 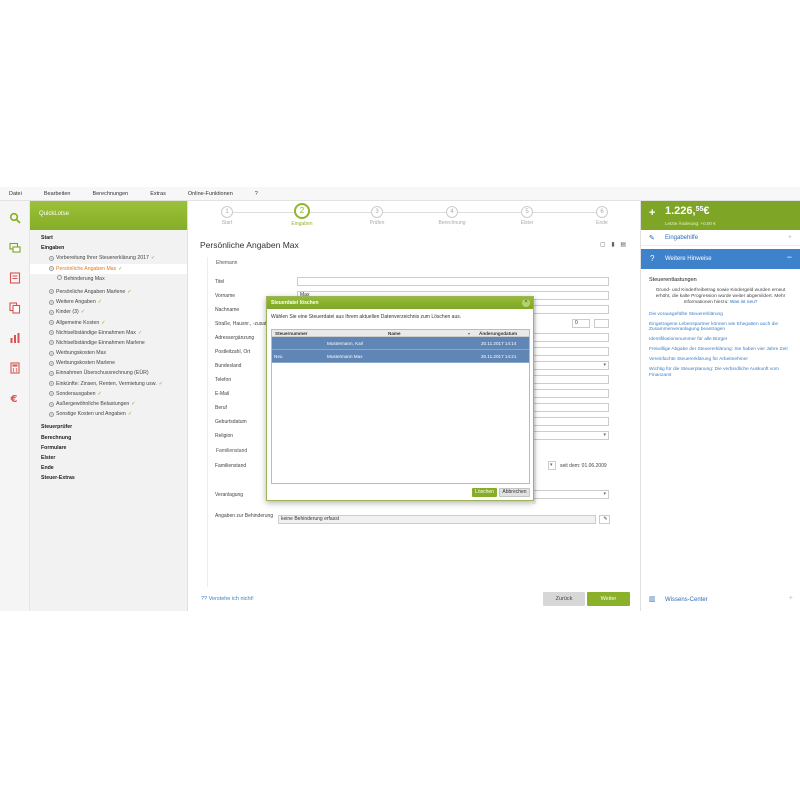 What do you see at coordinates (91, 291) in the screenshot?
I see `tree-item-label: Persönliche Angaben Marlene` at bounding box center [91, 291].